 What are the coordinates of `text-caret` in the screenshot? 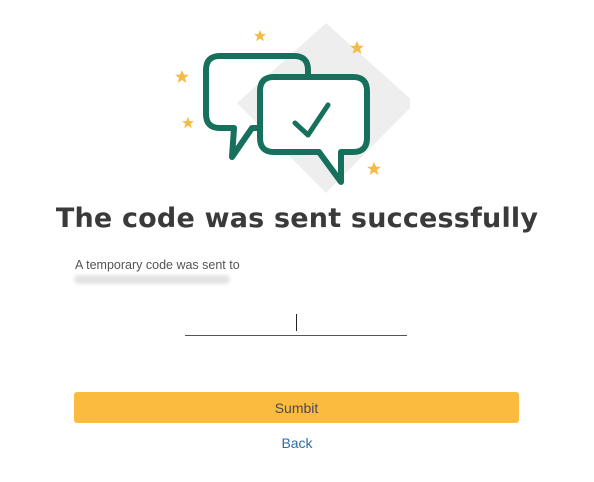 It's located at (296, 322).